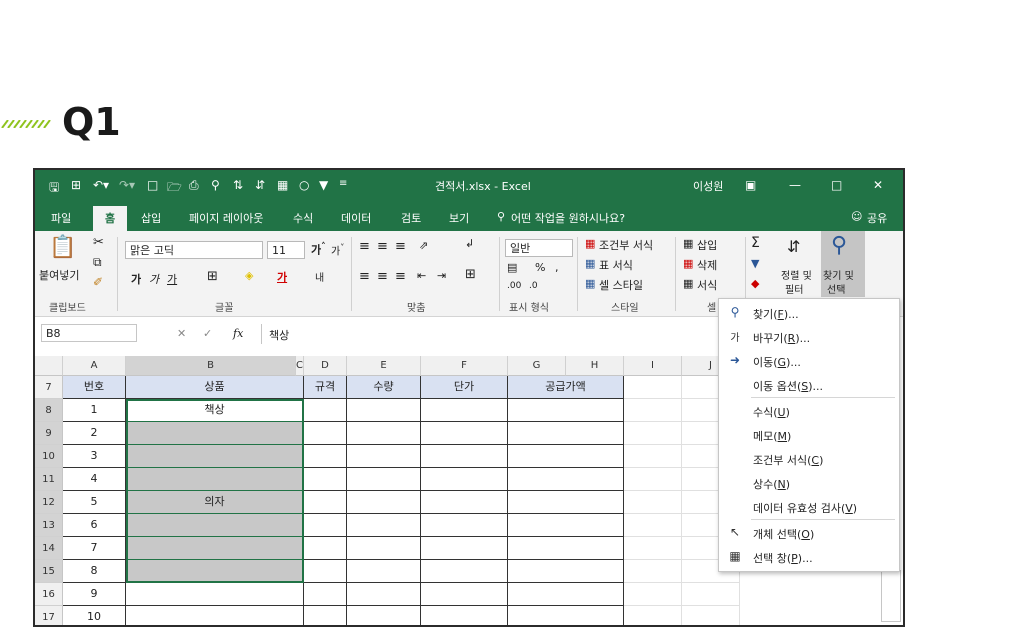 This screenshot has height=640, width=1024. I want to click on close-icon: ✕, so click(878, 185).